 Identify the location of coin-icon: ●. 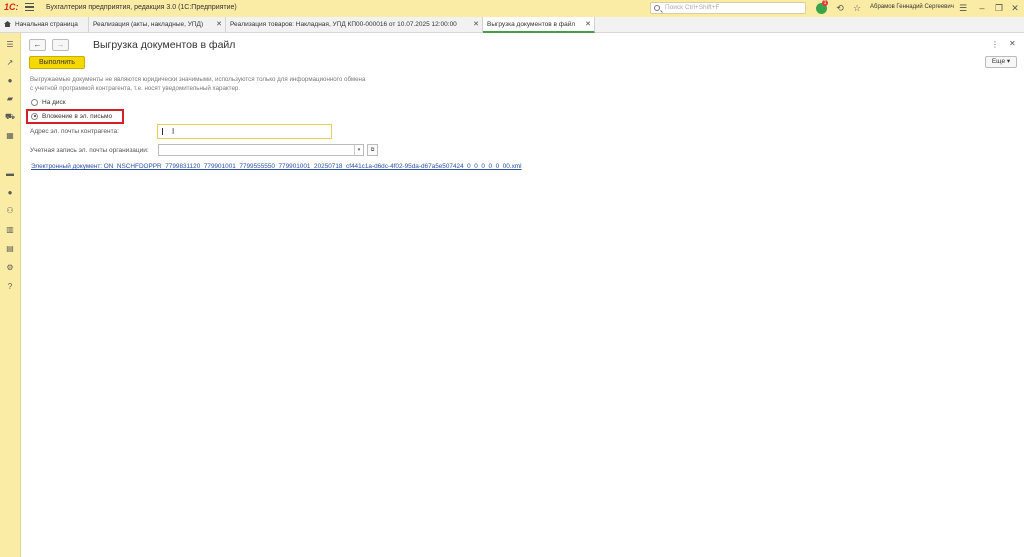
(10, 81).